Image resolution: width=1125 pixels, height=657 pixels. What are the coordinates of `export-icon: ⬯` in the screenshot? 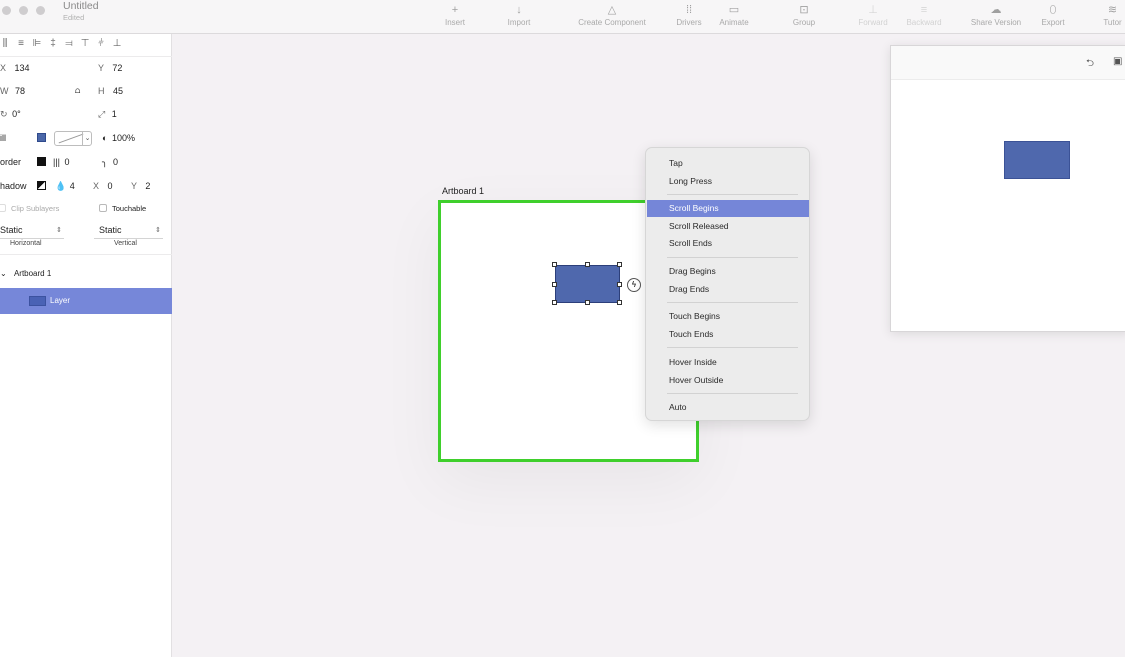 It's located at (1053, 10).